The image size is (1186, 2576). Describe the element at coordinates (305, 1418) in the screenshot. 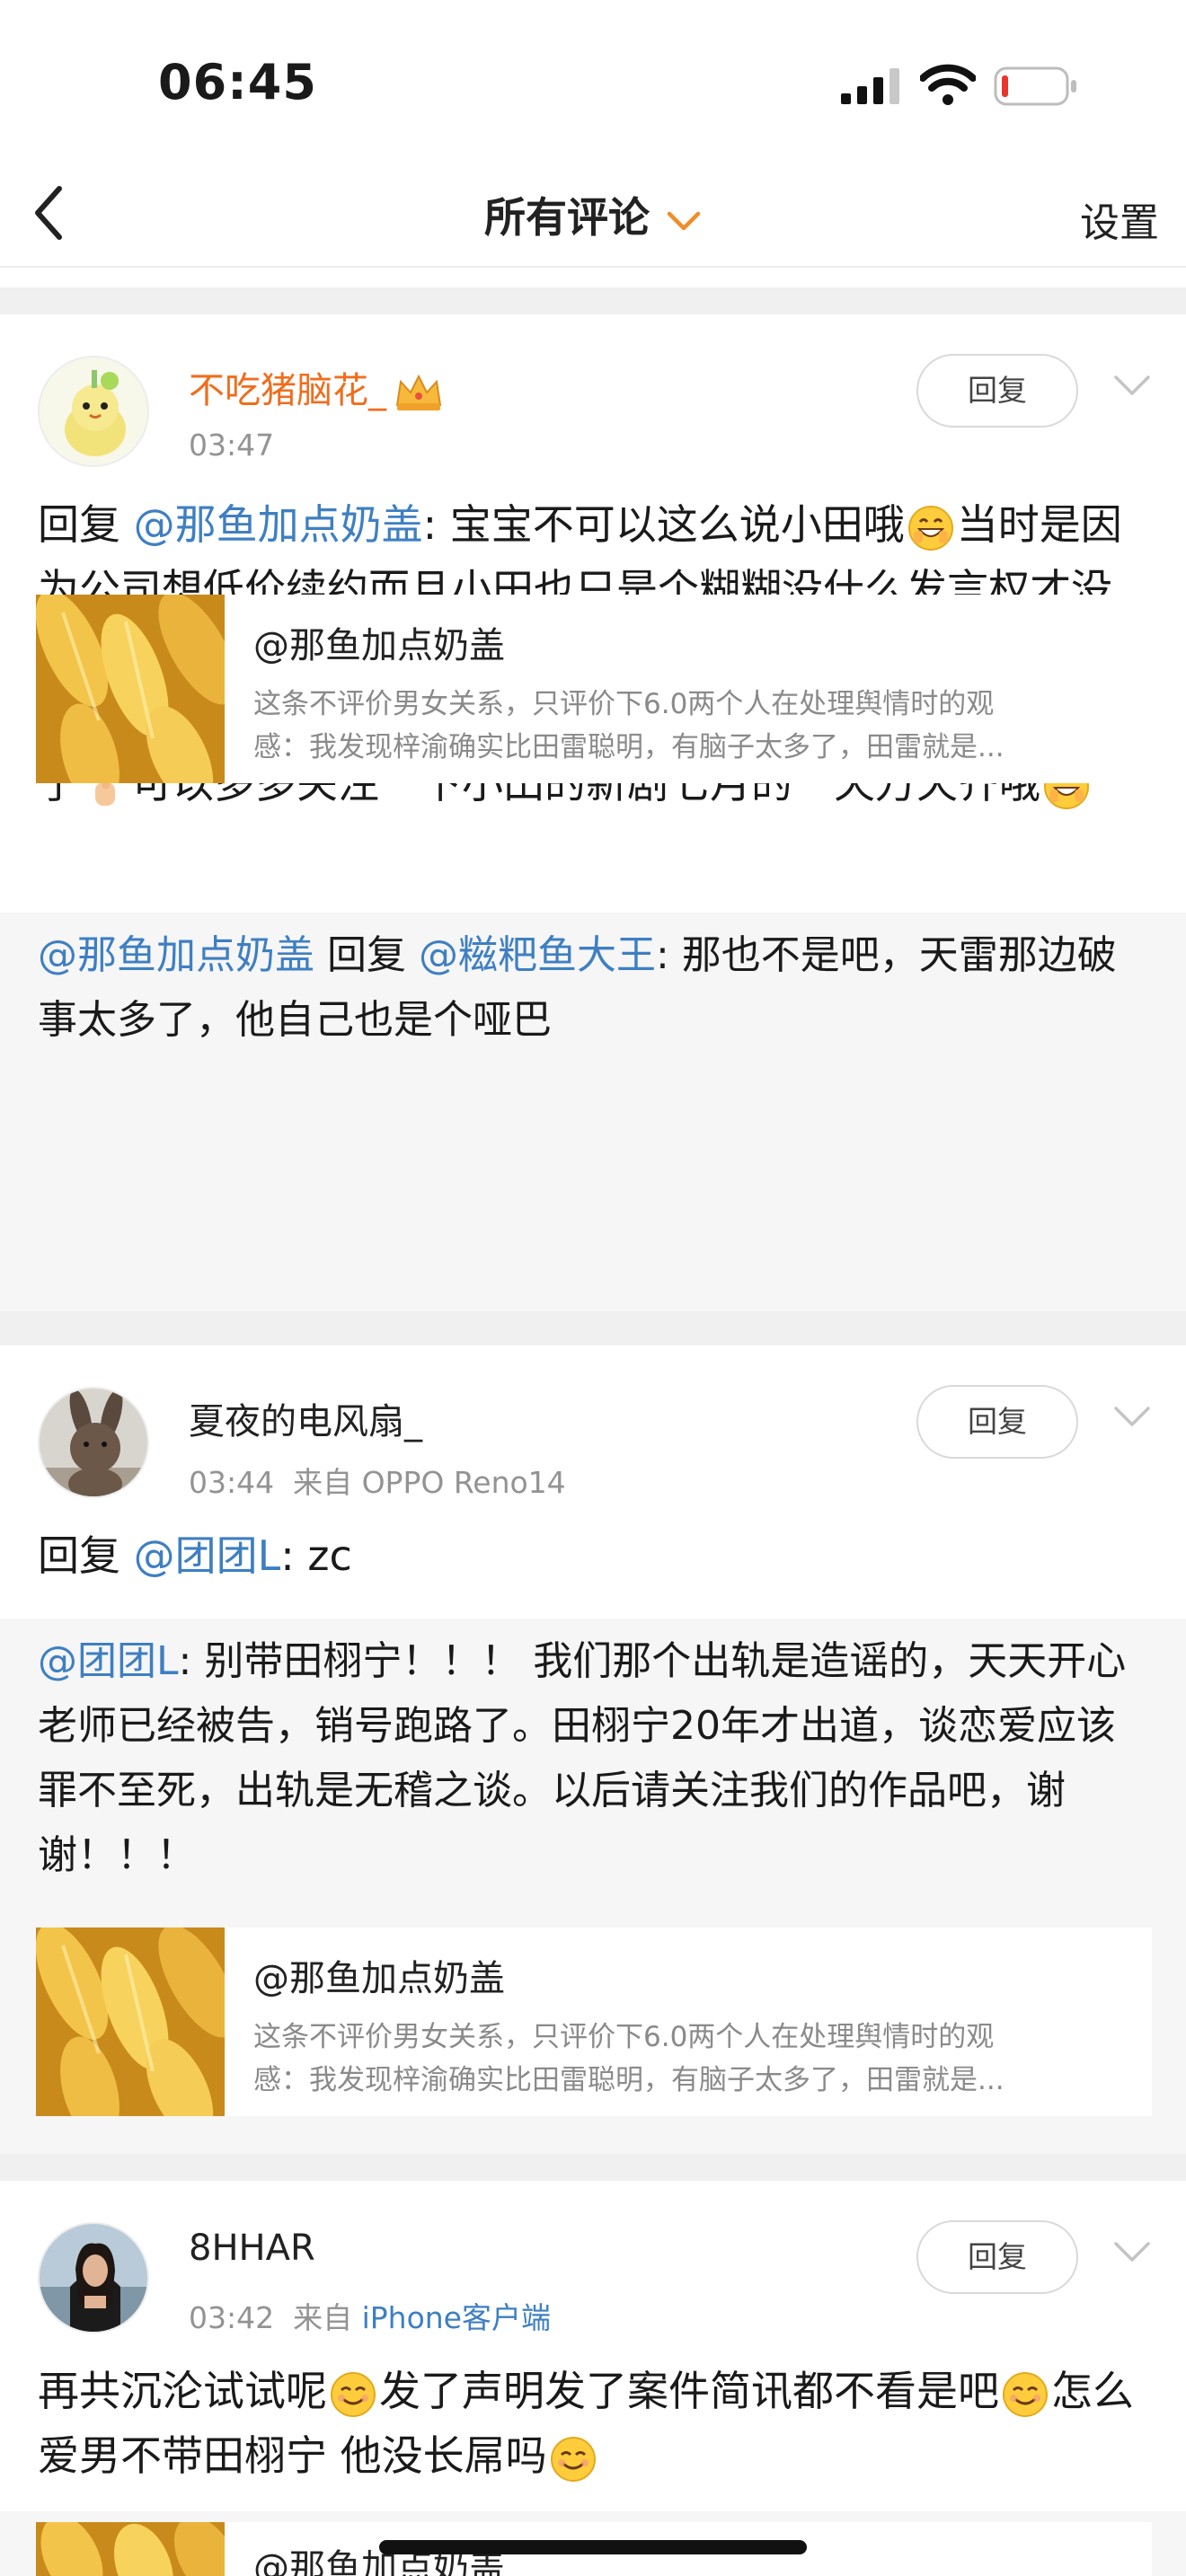

I see `username: 夏夜的电风扇_` at that location.